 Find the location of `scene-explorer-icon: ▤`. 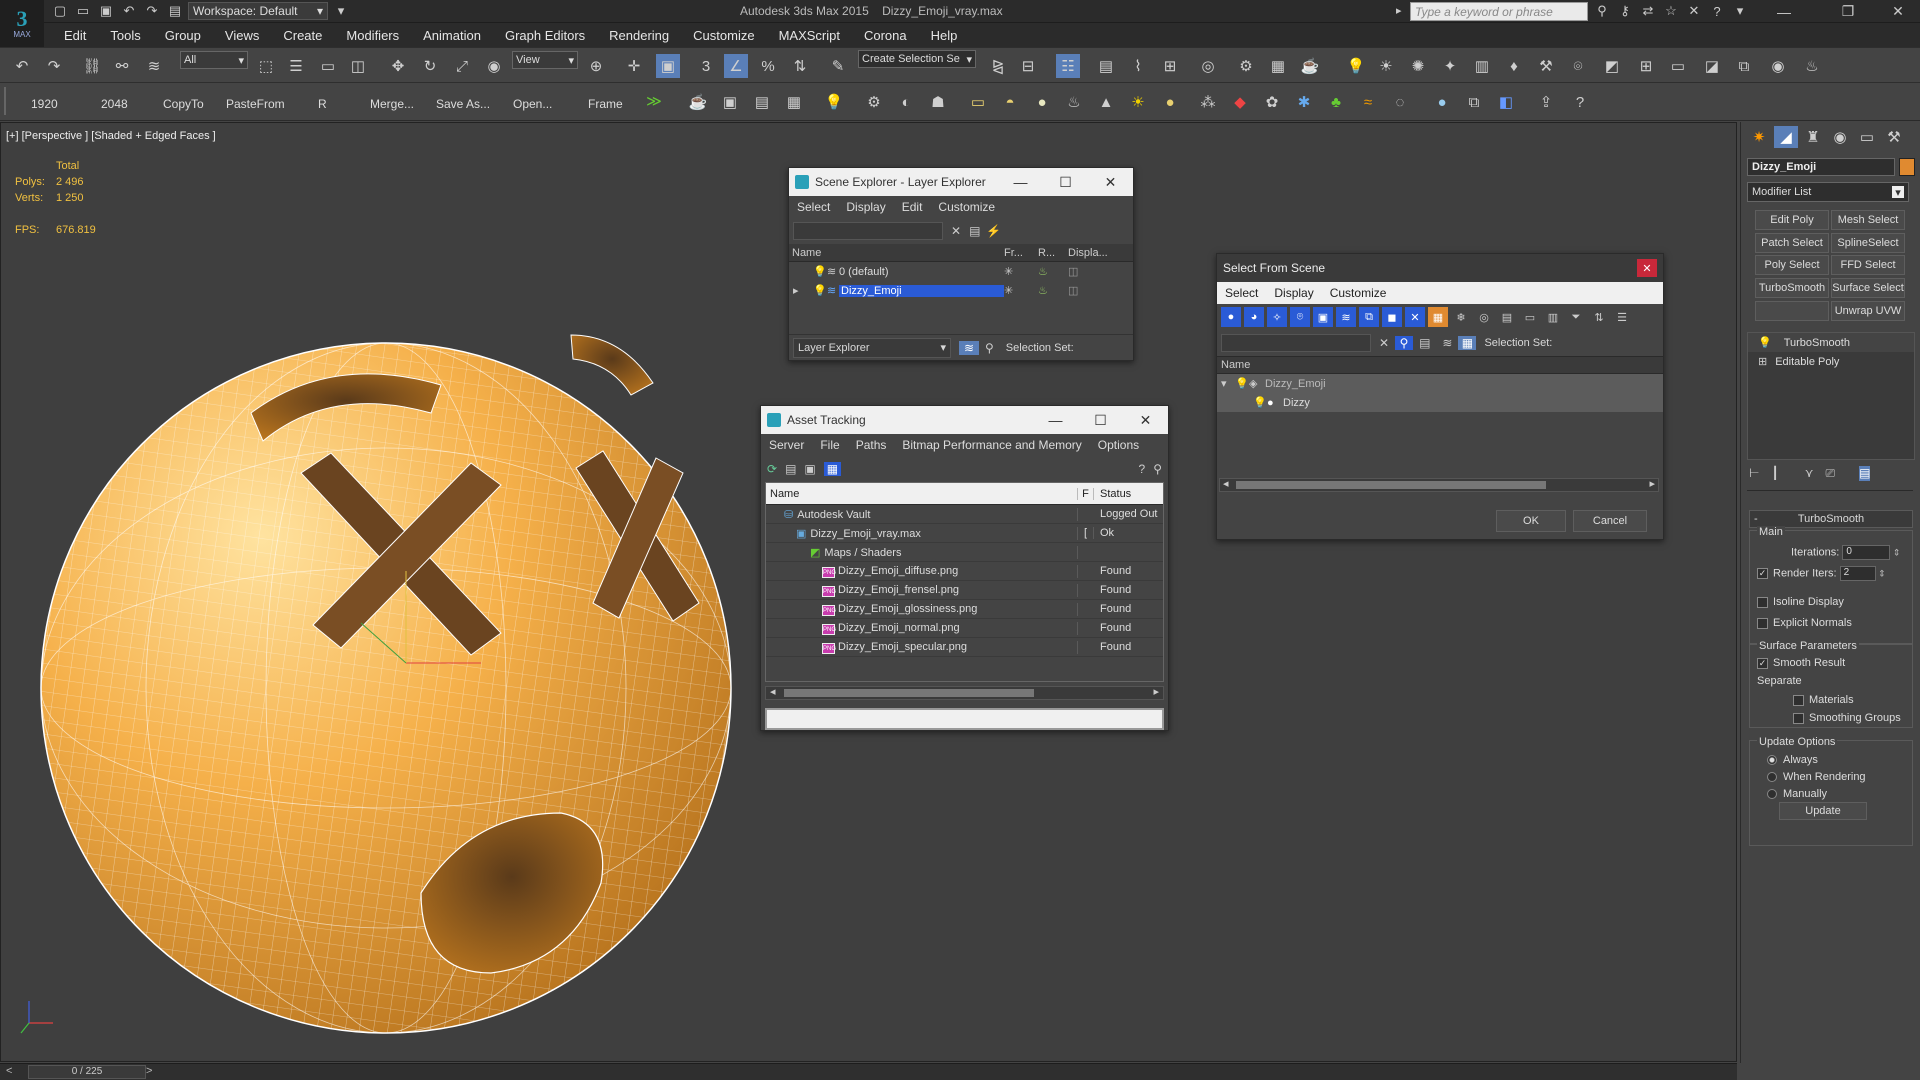

scene-explorer-icon: ▤ is located at coordinates (1106, 66).